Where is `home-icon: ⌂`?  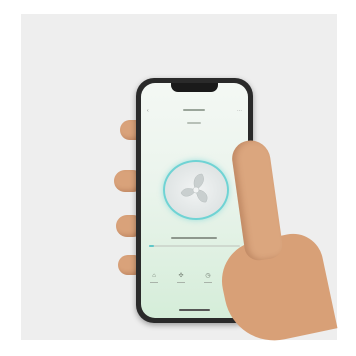
home-icon: ⌂ is located at coordinates (154, 276).